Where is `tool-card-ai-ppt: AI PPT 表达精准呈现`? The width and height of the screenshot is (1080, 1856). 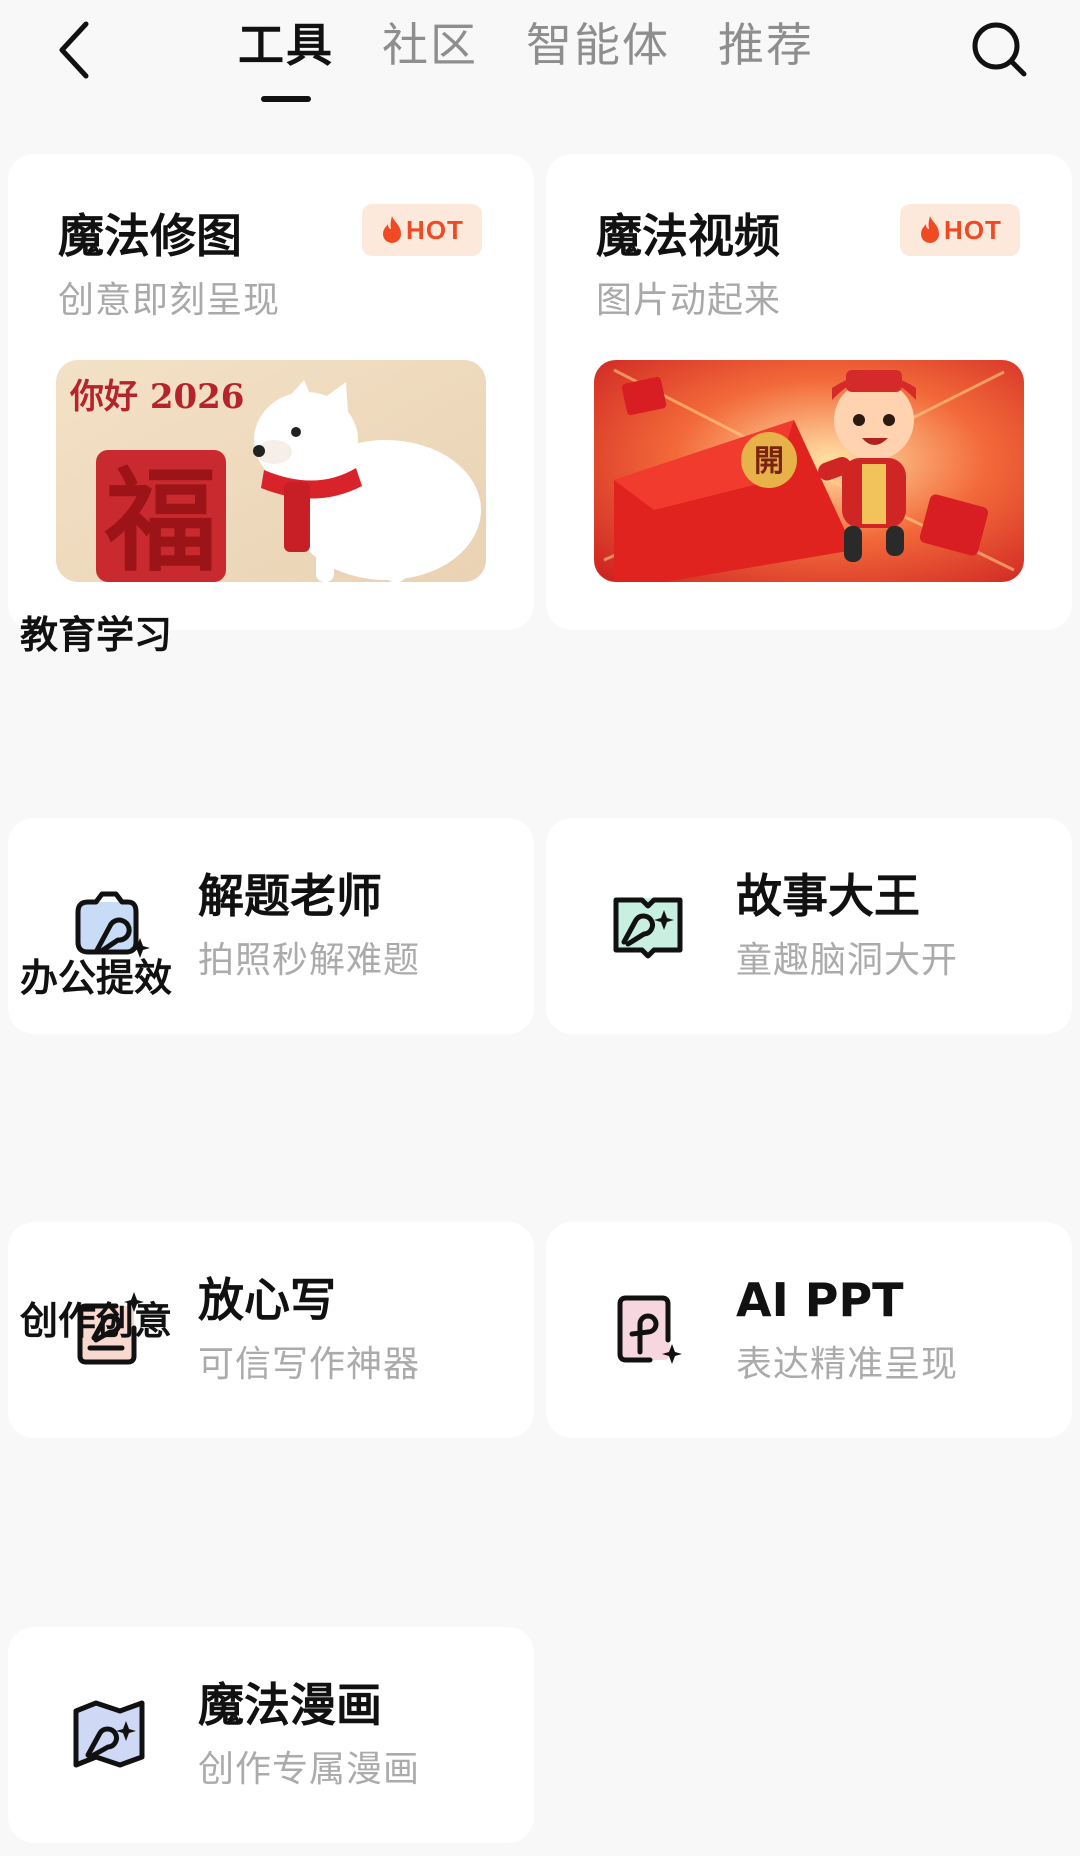
tool-card-ai-ppt: AI PPT 表达精准呈现 is located at coordinates (809, 1330).